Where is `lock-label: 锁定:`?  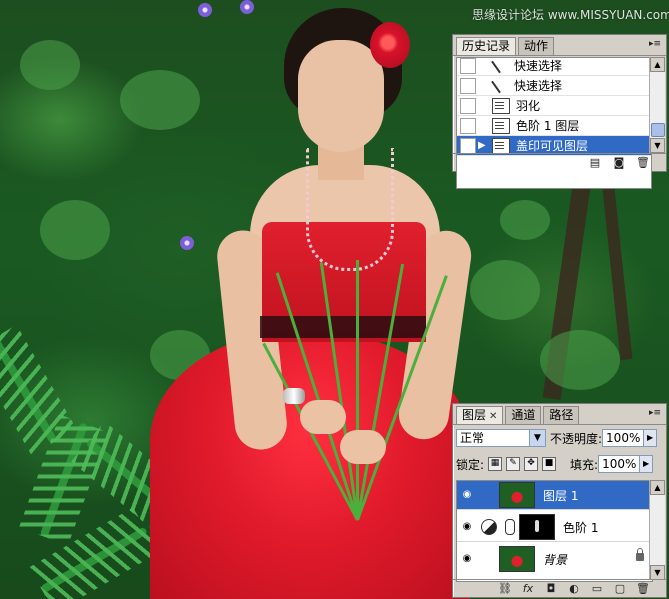
lock-label: 锁定: is located at coordinates (470, 464).